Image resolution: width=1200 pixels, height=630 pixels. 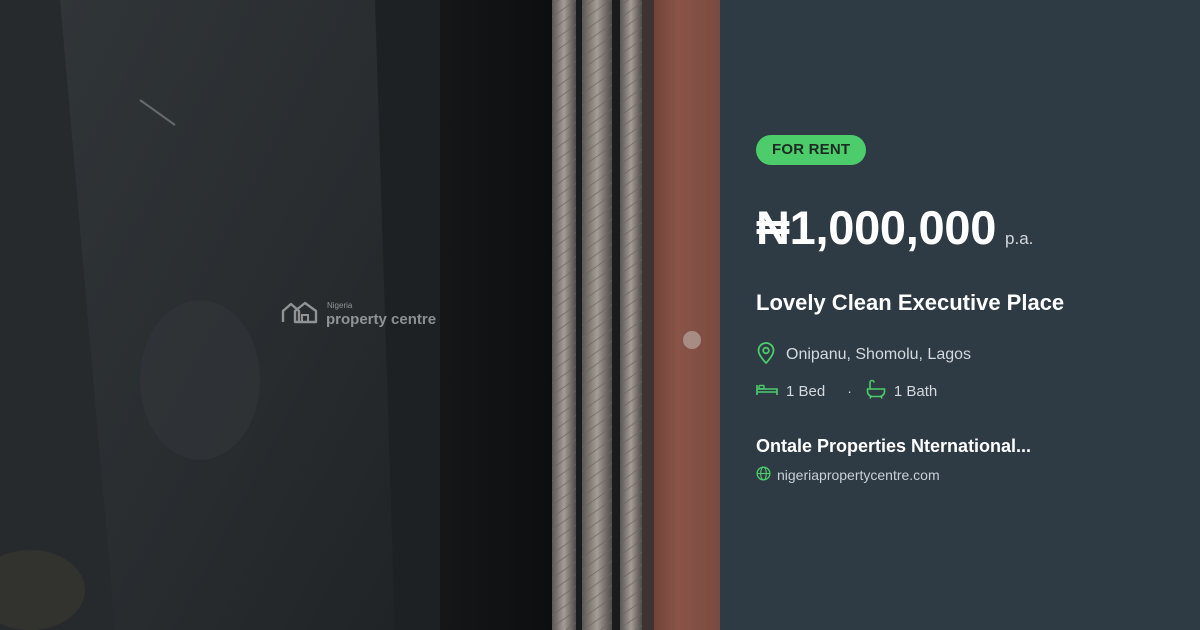 I want to click on listing-title: Lovely Clean Executive Place, so click(x=910, y=302).